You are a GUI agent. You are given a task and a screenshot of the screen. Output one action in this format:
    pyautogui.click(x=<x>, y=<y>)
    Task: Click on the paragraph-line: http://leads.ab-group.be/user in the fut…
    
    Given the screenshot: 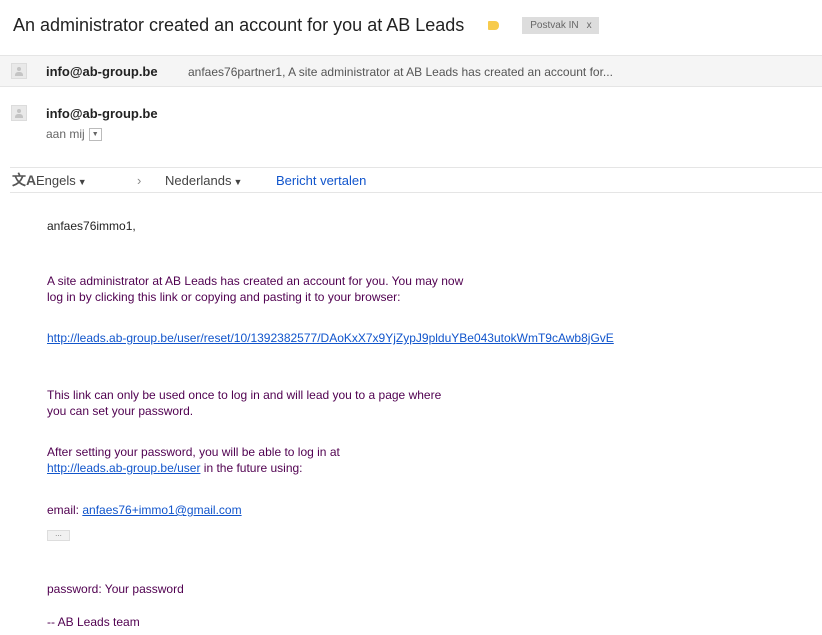 What is the action you would take?
    pyautogui.click(x=193, y=468)
    